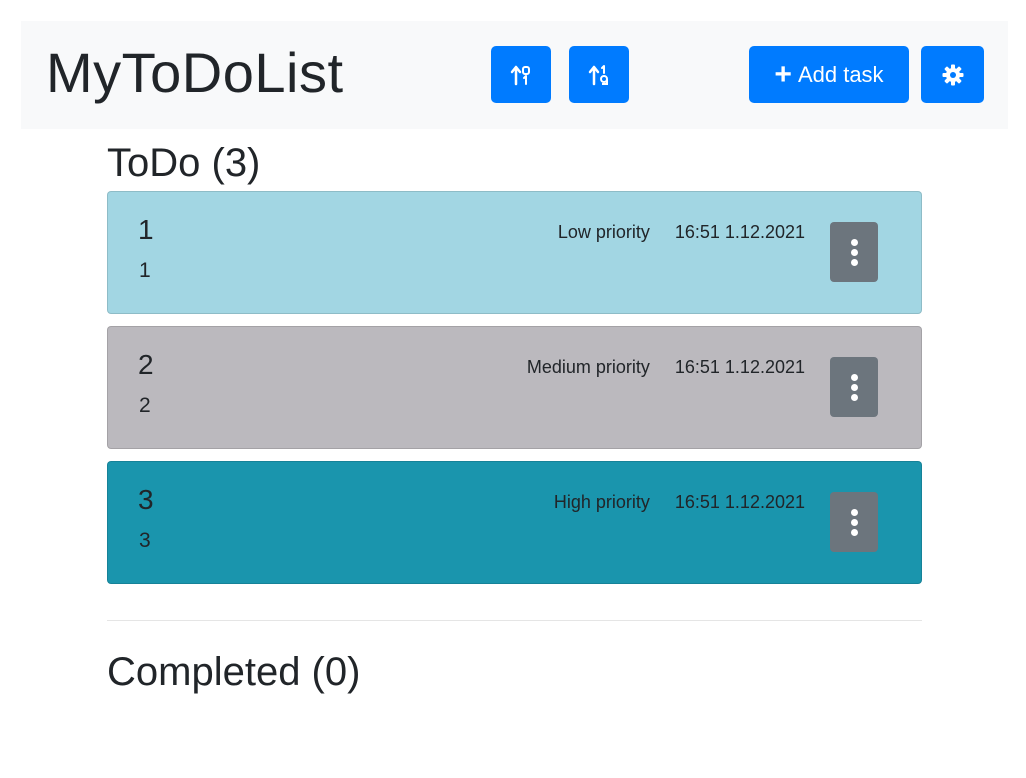 The image size is (1026, 778). What do you see at coordinates (145, 405) in the screenshot?
I see `task-description: 2` at bounding box center [145, 405].